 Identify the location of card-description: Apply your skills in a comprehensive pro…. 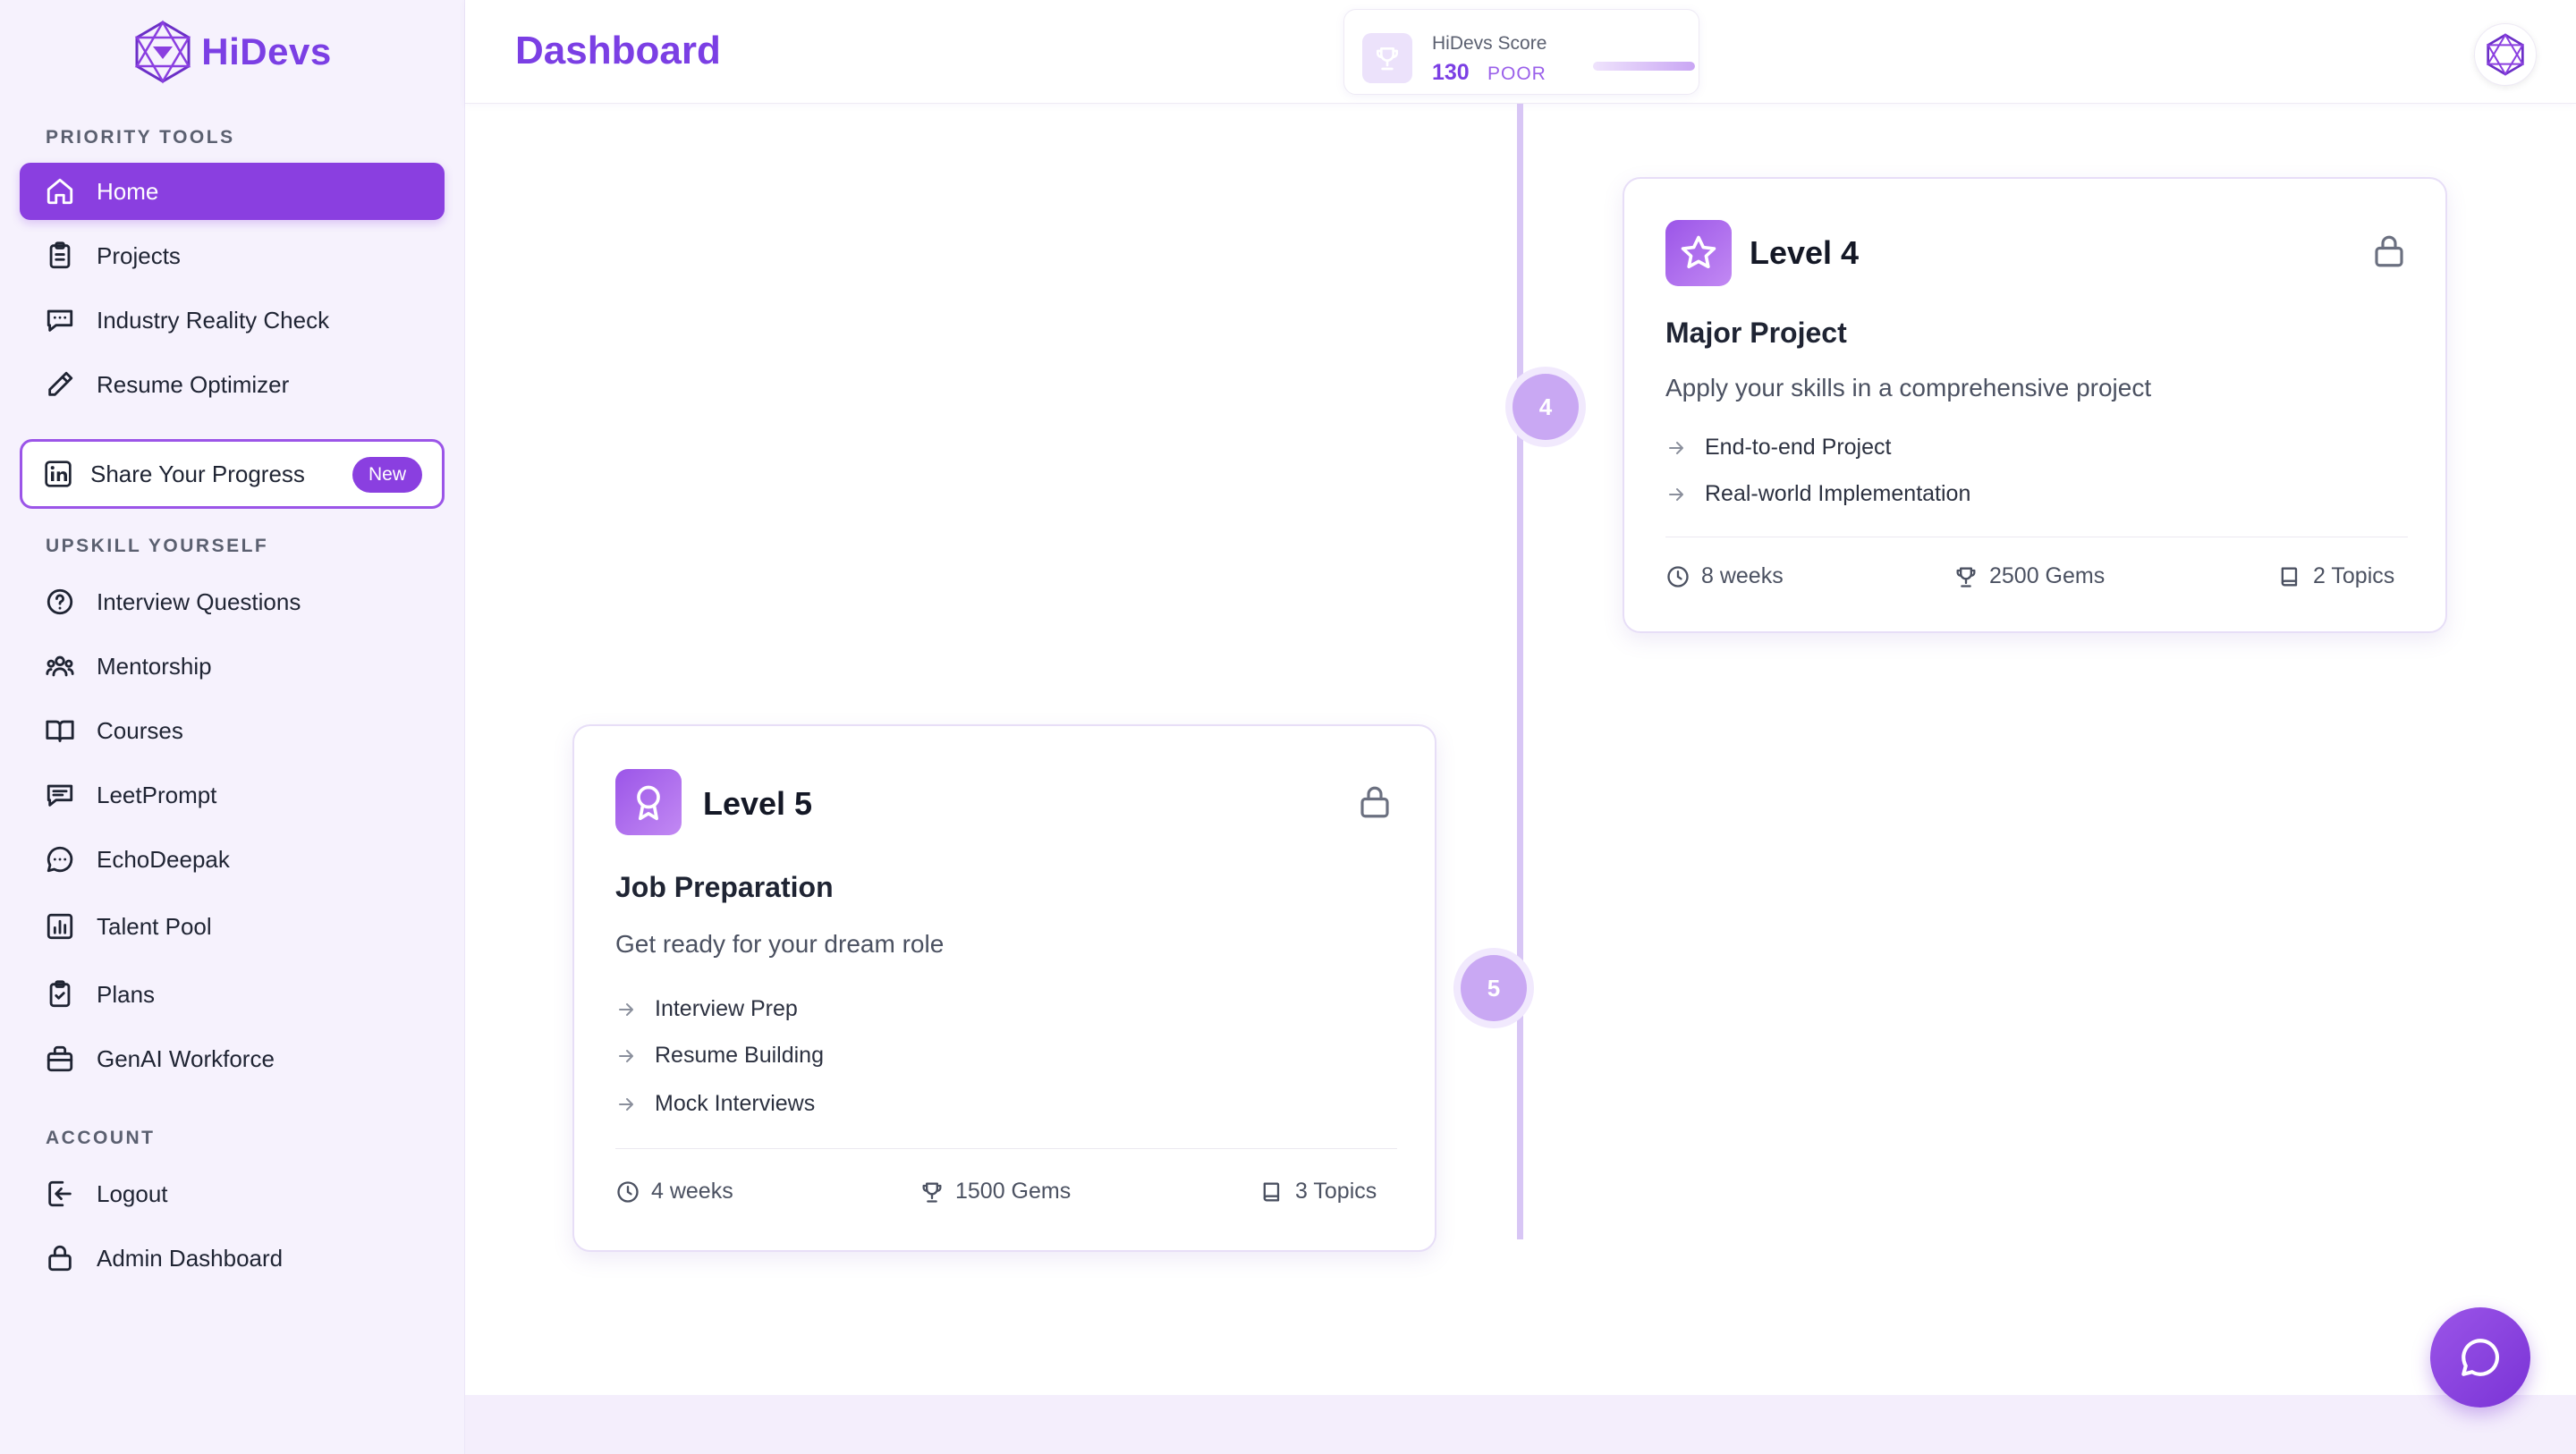
(1908, 388).